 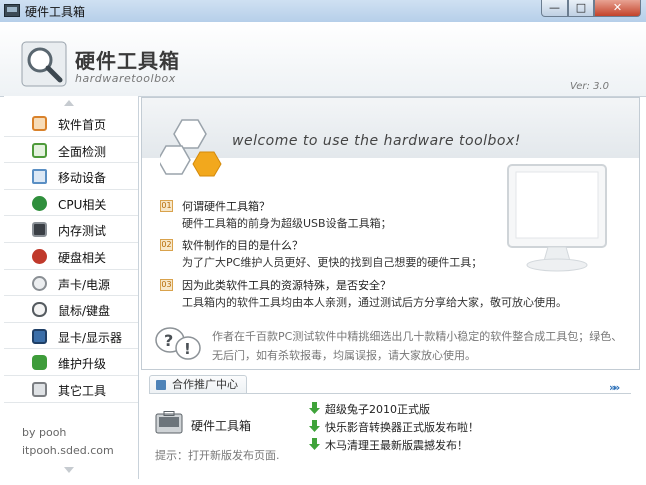 What do you see at coordinates (39, 123) in the screenshot?
I see `home-icon` at bounding box center [39, 123].